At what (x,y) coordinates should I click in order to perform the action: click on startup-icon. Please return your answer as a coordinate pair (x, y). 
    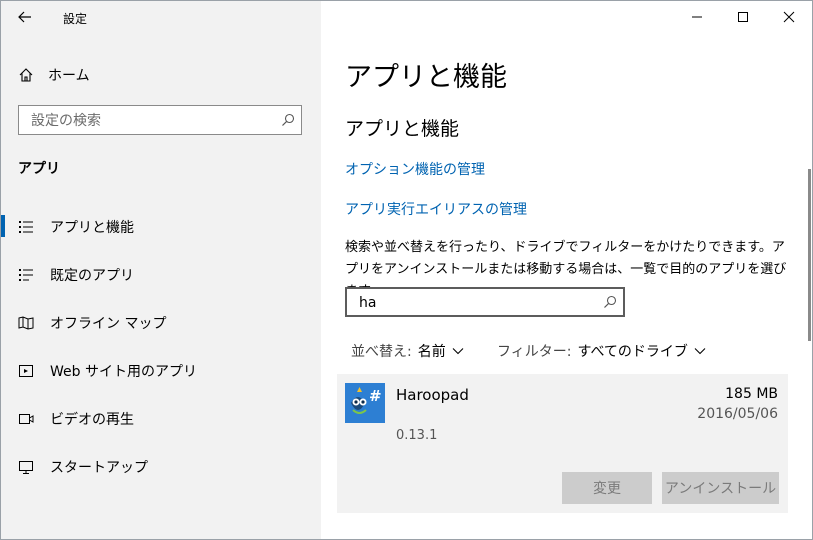
    Looking at the image, I should click on (26, 467).